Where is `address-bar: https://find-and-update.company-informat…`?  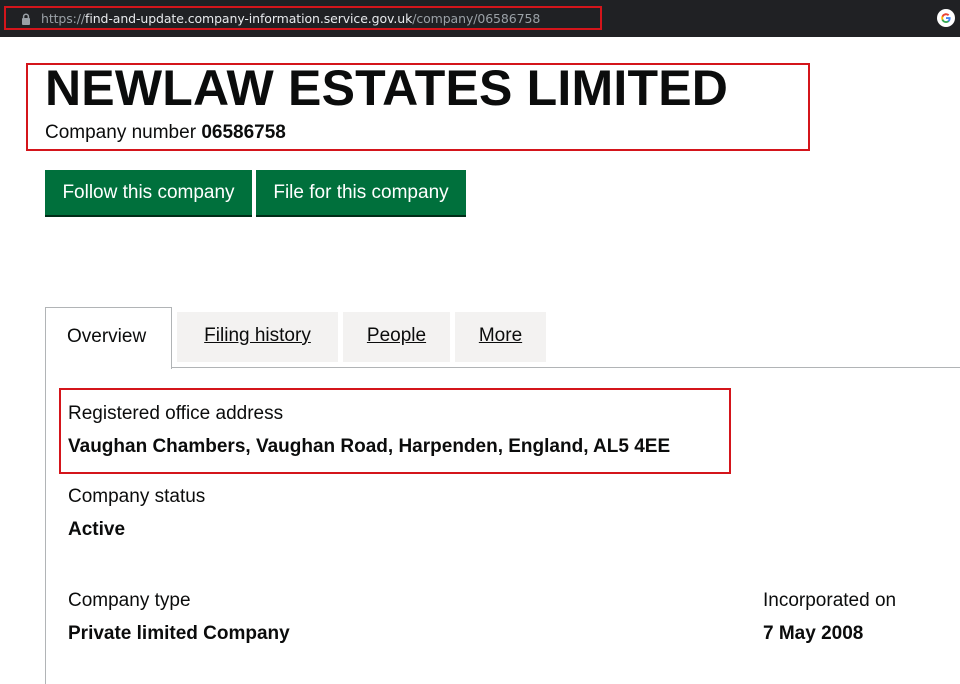 address-bar: https://find-and-update.company-informat… is located at coordinates (303, 18).